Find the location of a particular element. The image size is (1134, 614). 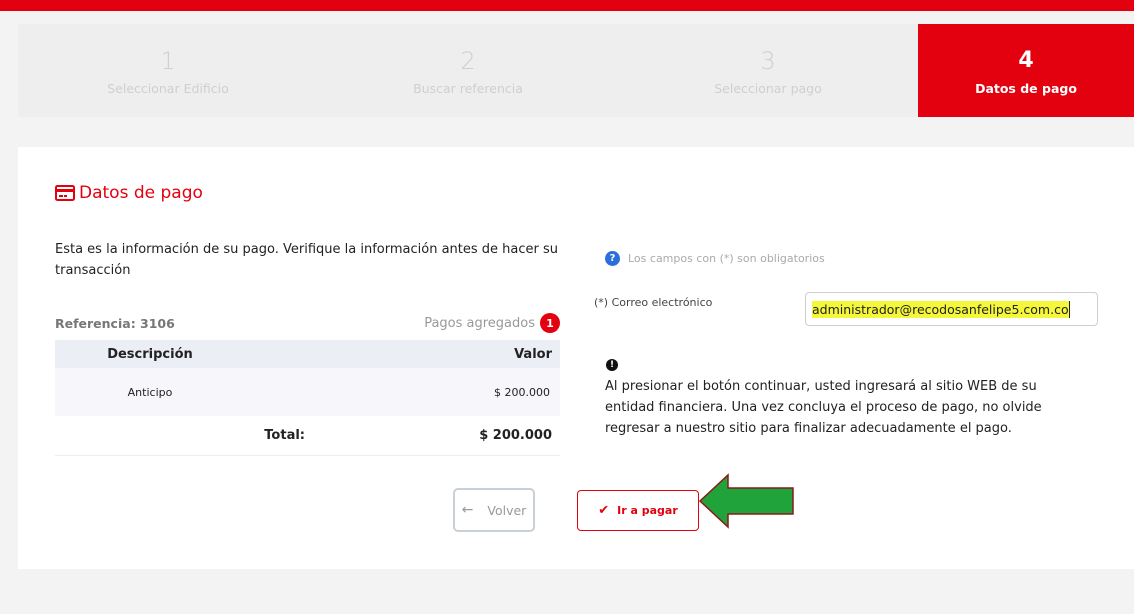

question-circle-icon: ? is located at coordinates (612, 258).